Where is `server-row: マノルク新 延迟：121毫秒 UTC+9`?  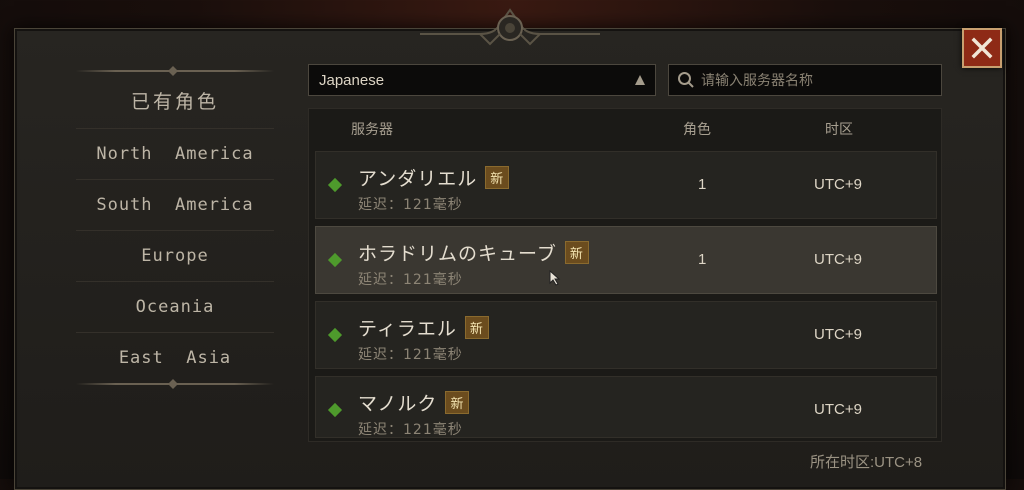 server-row: マノルク新 延迟：121毫秒 UTC+9 is located at coordinates (626, 407).